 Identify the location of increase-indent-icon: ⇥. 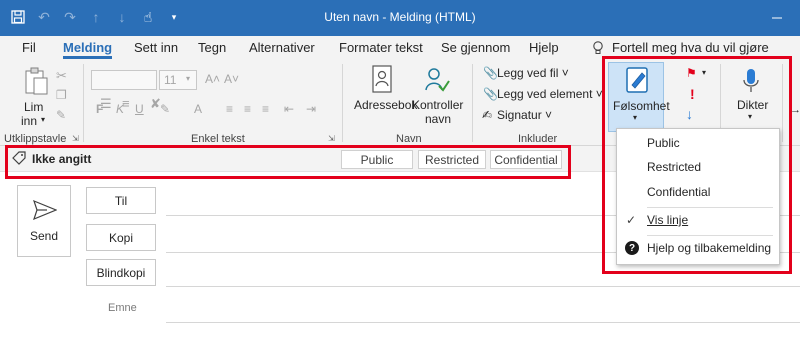
(311, 109).